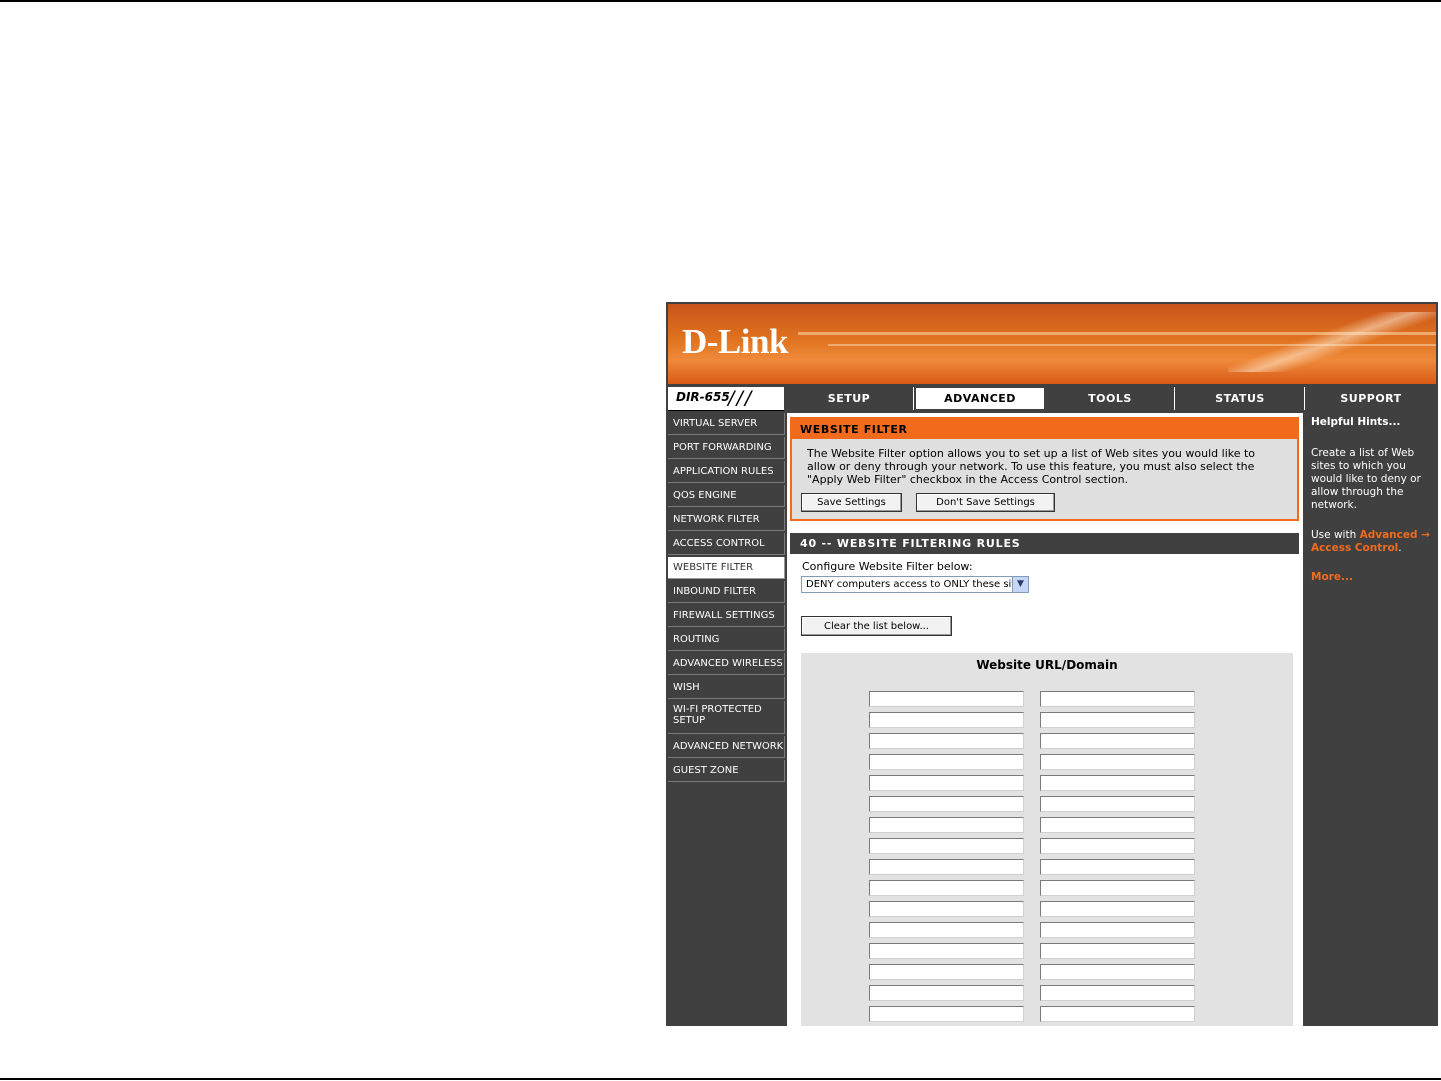 Image resolution: width=1441 pixels, height=1081 pixels. Describe the element at coordinates (726, 424) in the screenshot. I see `sidebar-item-virtual-server: VIRTUAL SERVER` at that location.